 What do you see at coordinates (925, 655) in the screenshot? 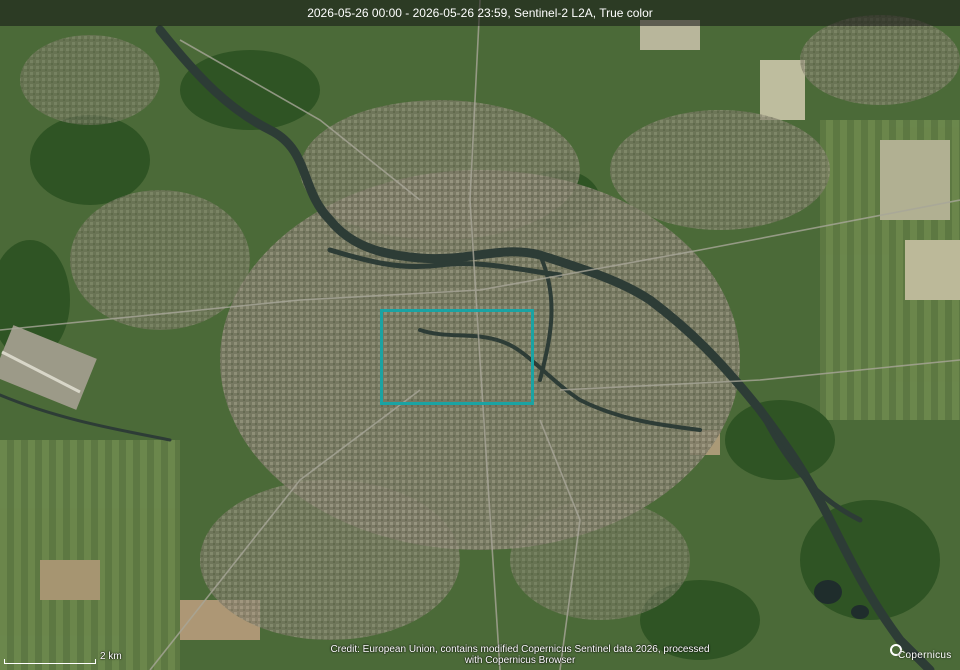
I see `copernicus-logo-text: Copernicus` at bounding box center [925, 655].